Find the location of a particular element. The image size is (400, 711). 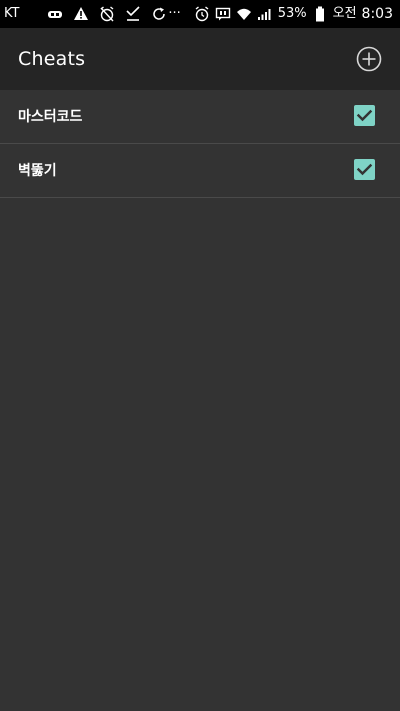

am-pm-label: 오전 is located at coordinates (344, 13).